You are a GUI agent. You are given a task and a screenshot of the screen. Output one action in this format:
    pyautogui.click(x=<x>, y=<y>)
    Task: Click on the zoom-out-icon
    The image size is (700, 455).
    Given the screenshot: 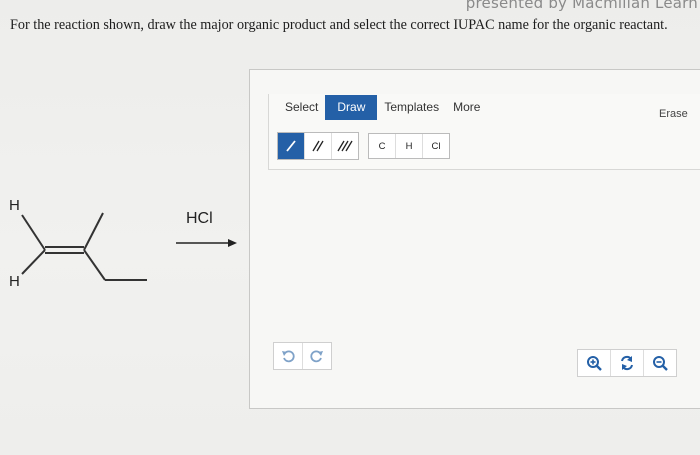 What is the action you would take?
    pyautogui.click(x=660, y=363)
    